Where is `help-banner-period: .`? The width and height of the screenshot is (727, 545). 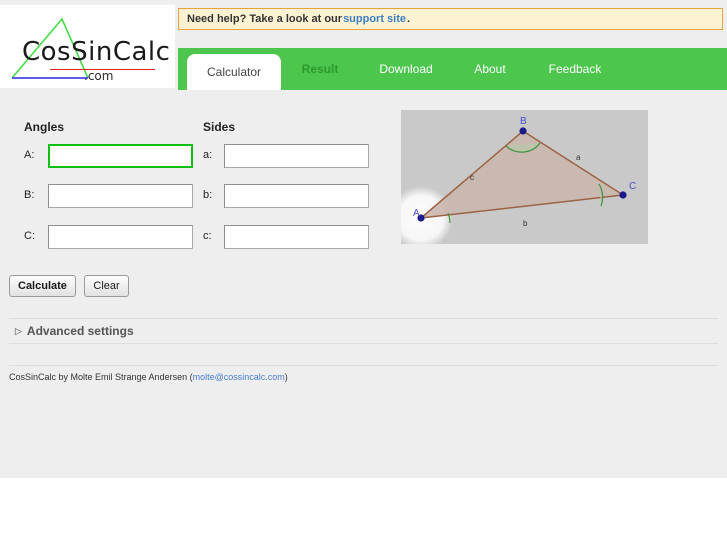
help-banner-period: . is located at coordinates (409, 19).